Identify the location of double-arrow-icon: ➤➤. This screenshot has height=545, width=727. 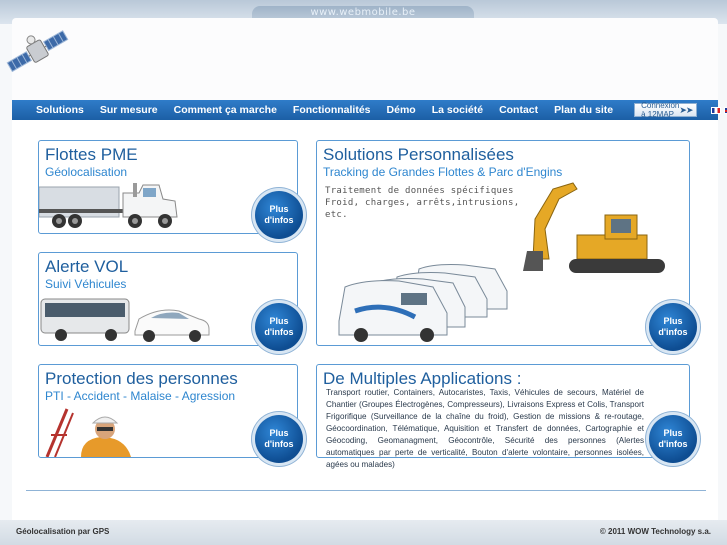
(686, 109).